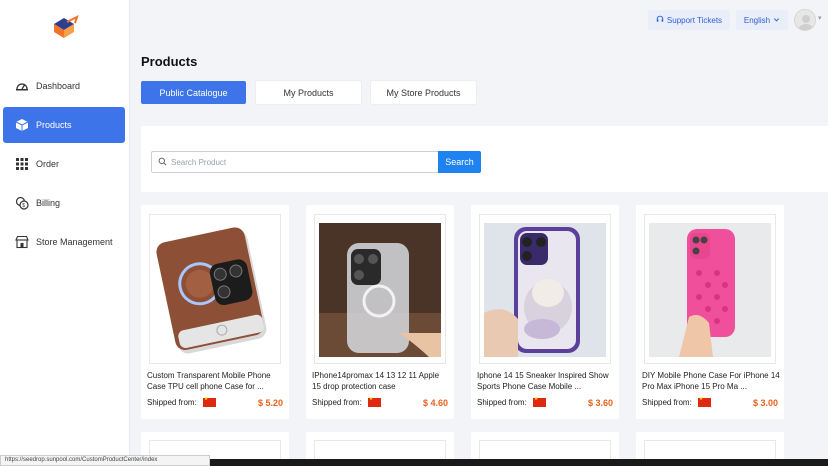 The width and height of the screenshot is (828, 466). Describe the element at coordinates (22, 86) in the screenshot. I see `dashboard-icon` at that location.